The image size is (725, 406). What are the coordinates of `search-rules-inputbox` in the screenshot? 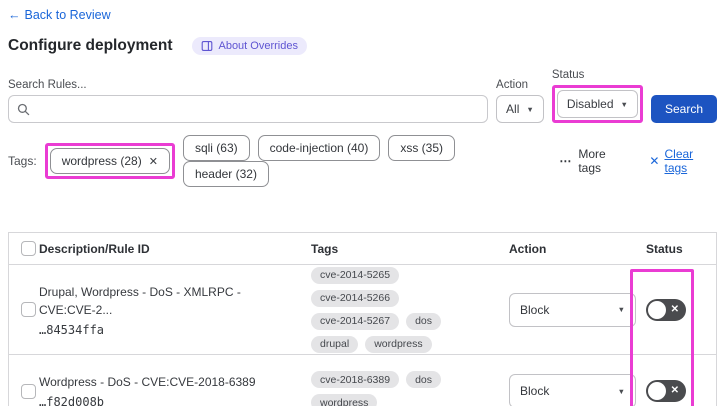 It's located at (248, 109).